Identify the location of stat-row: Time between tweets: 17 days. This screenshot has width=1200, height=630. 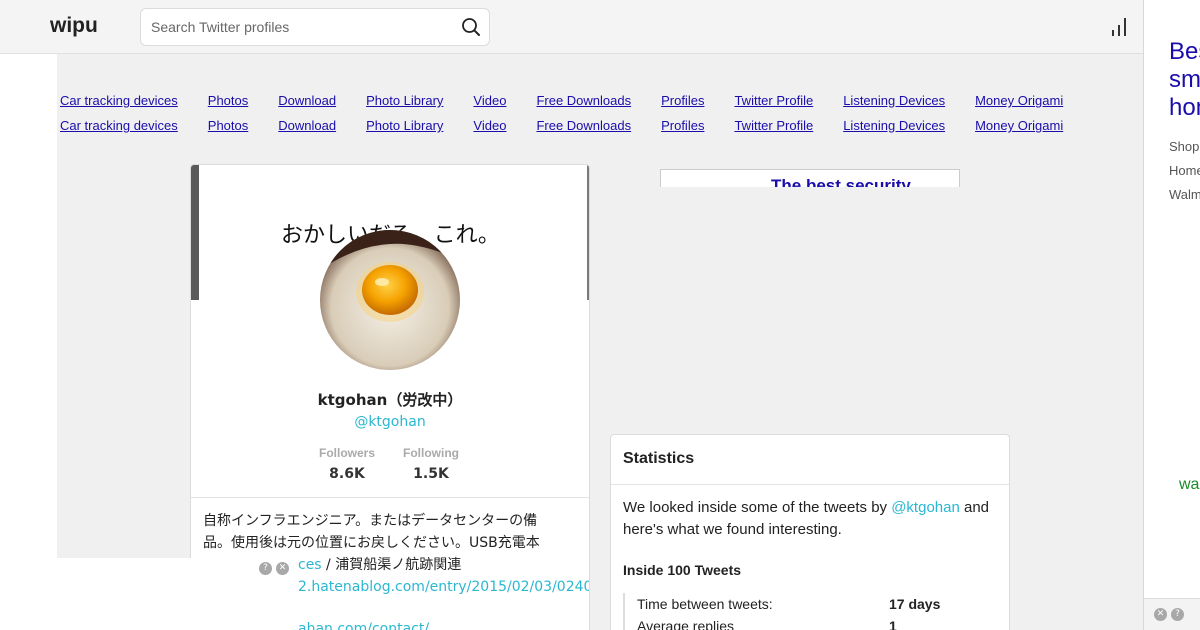
(814, 604).